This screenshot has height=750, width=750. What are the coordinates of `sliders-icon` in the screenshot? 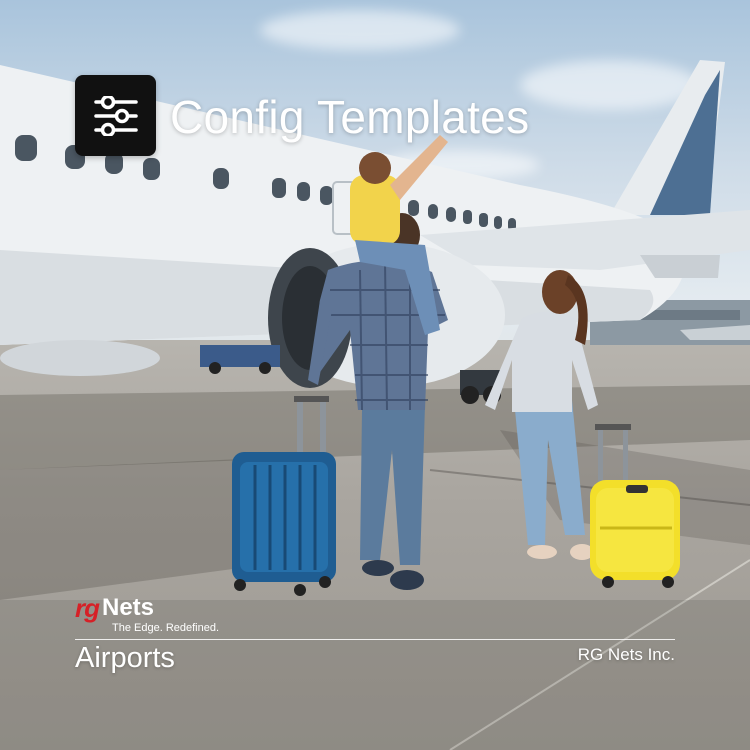 It's located at (115, 115).